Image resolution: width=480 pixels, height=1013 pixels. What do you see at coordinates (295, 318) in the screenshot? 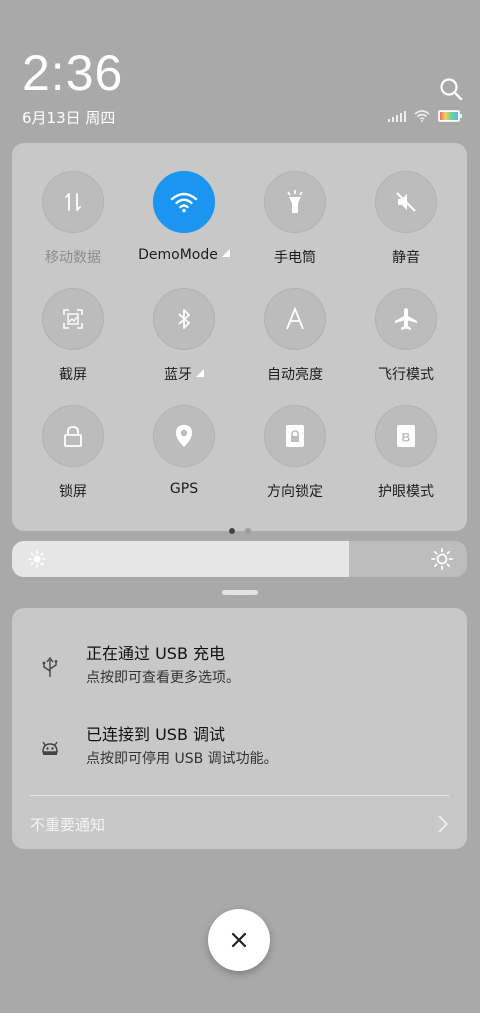
I see `auto-brightness-icon` at bounding box center [295, 318].